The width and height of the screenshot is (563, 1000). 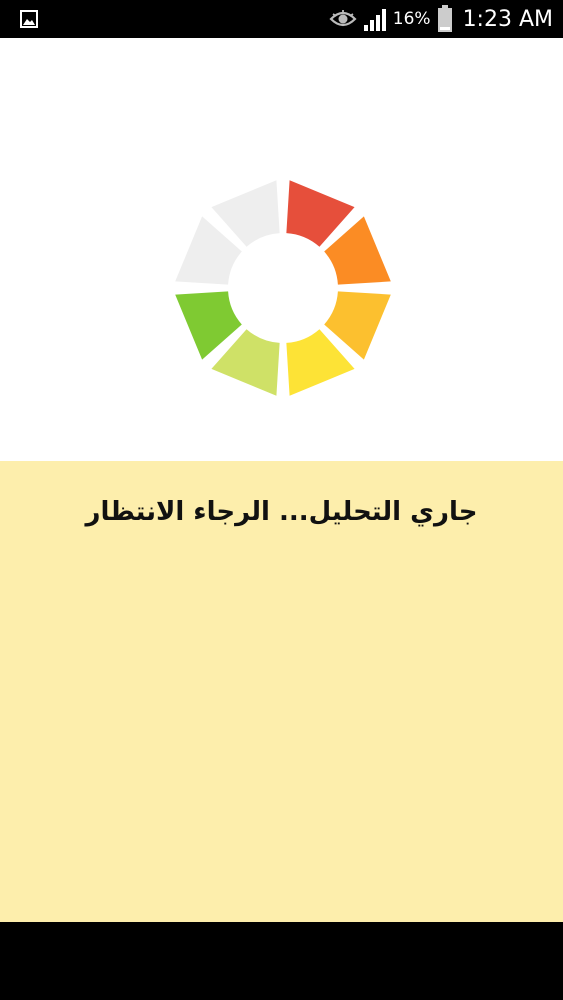 I want to click on status-bar: 16% 1:23 AM, so click(x=281, y=19).